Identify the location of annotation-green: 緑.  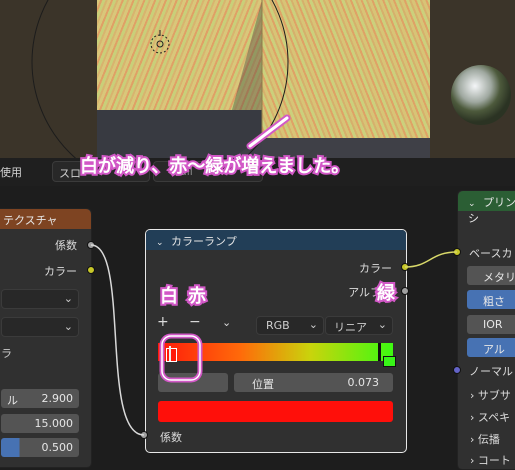
(386, 293).